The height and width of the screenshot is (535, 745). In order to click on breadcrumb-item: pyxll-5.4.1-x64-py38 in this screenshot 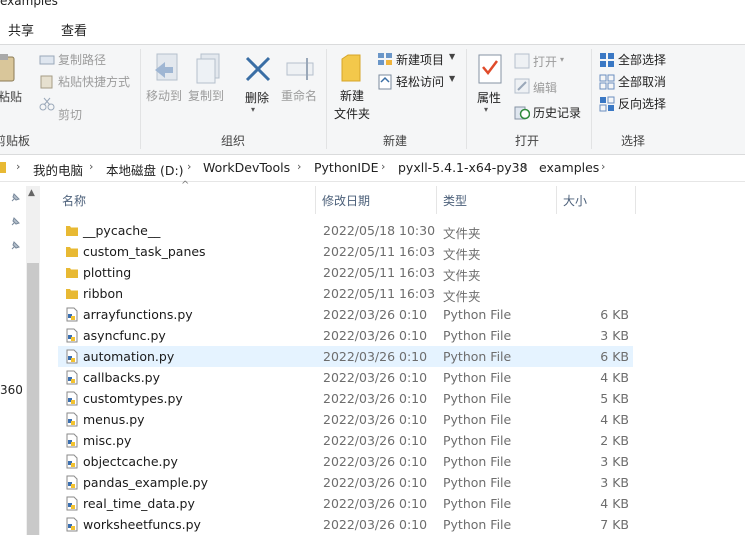, I will do `click(463, 167)`.